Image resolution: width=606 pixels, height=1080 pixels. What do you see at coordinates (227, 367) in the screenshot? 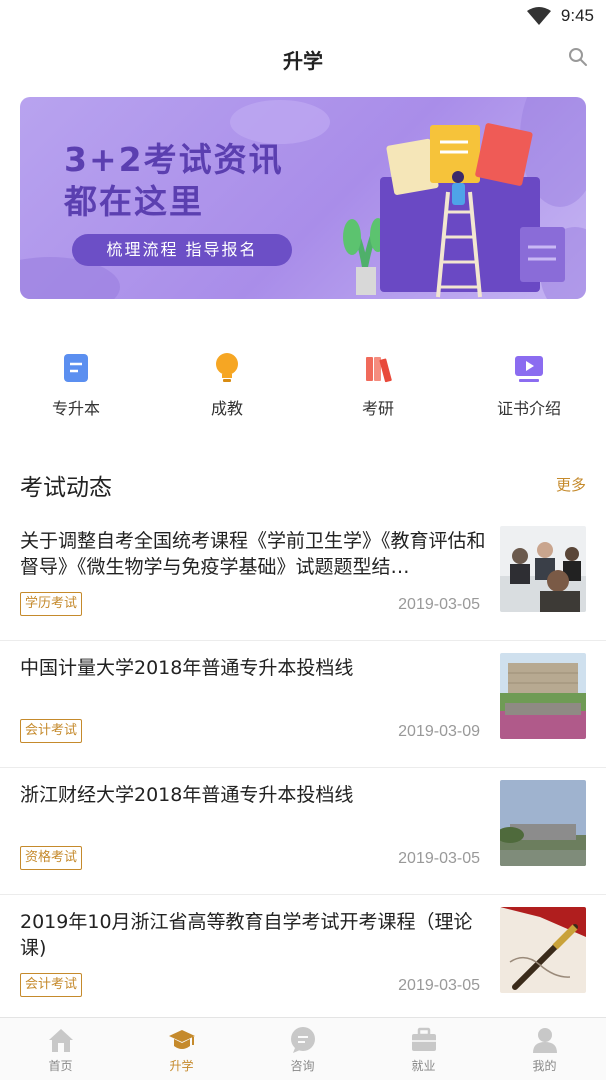
I see `lightbulb-icon` at bounding box center [227, 367].